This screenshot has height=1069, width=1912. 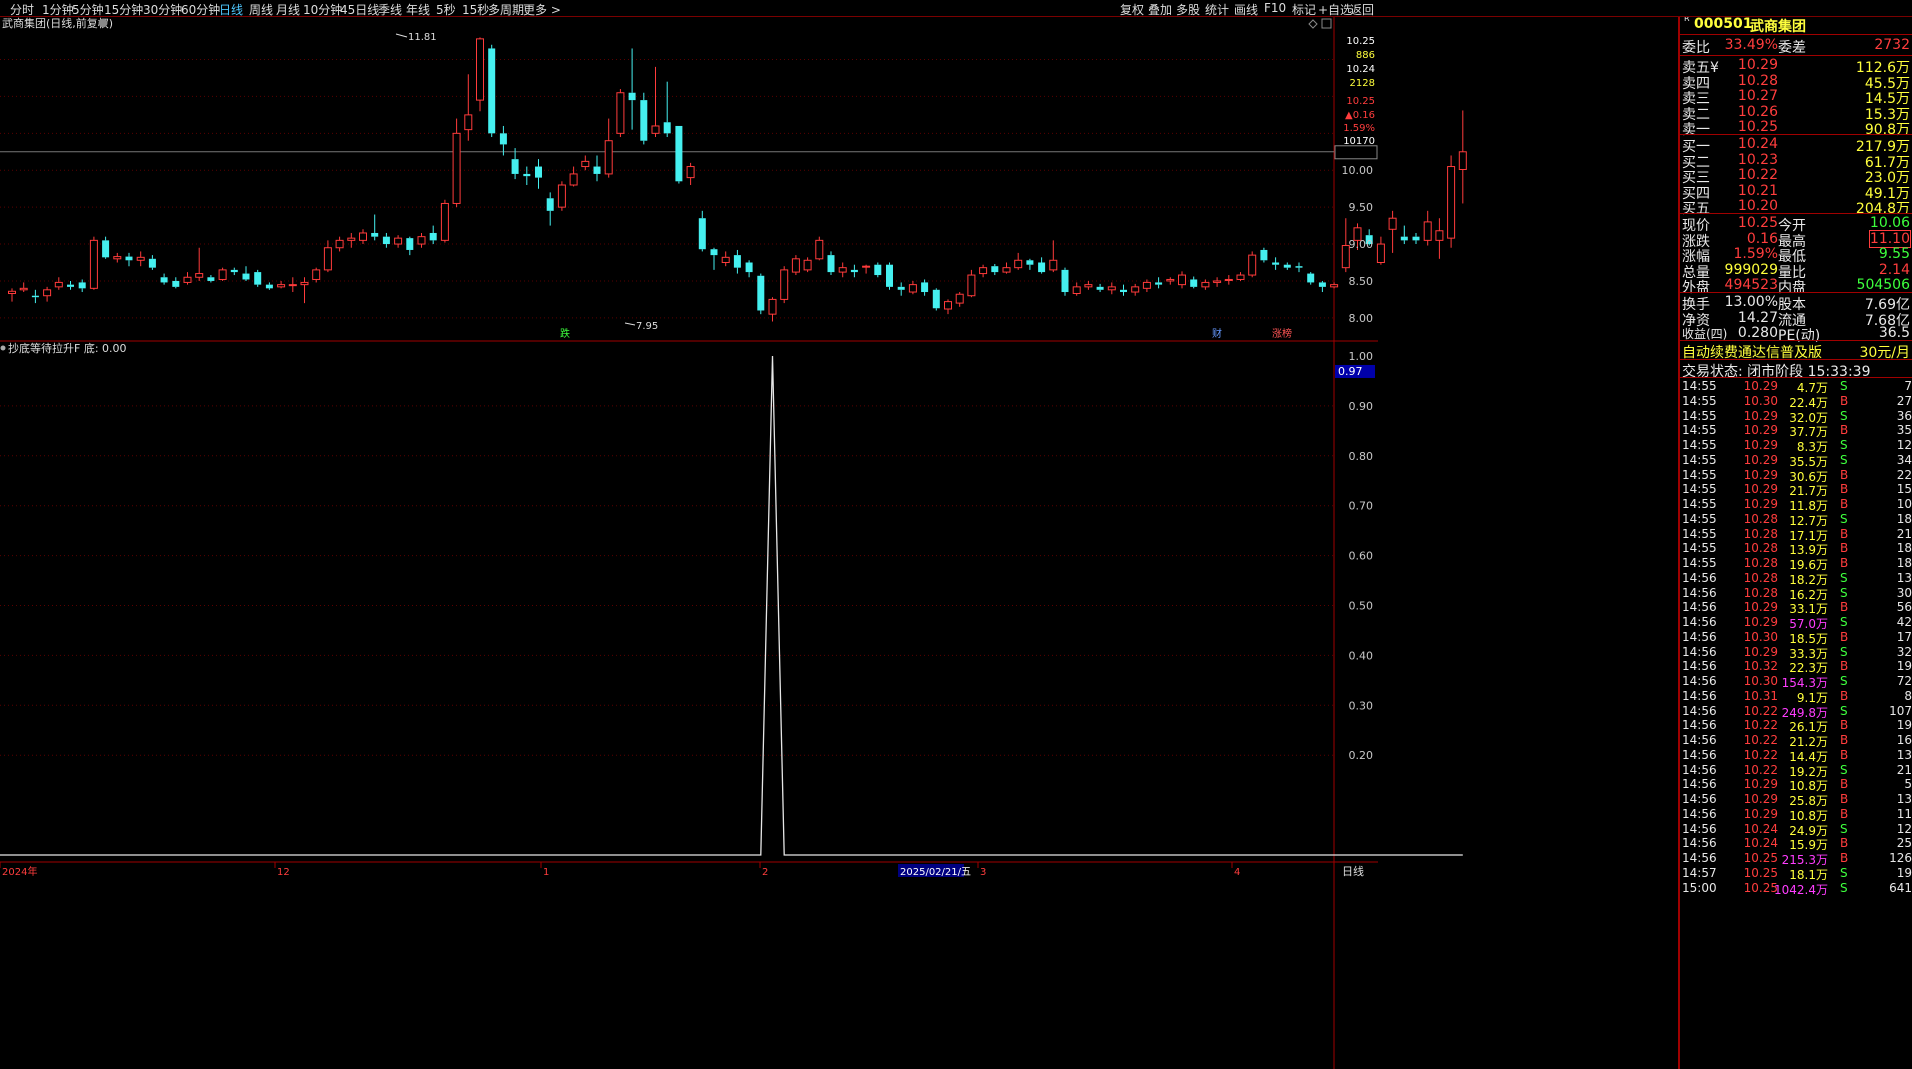 What do you see at coordinates (1361, 705) in the screenshot?
I see `osc-tick-label: 0.30` at bounding box center [1361, 705].